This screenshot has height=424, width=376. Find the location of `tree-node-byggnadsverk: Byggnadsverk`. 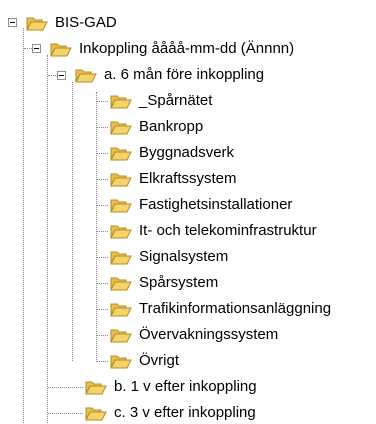

tree-node-byggnadsverk: Byggnadsverk is located at coordinates (173, 153).